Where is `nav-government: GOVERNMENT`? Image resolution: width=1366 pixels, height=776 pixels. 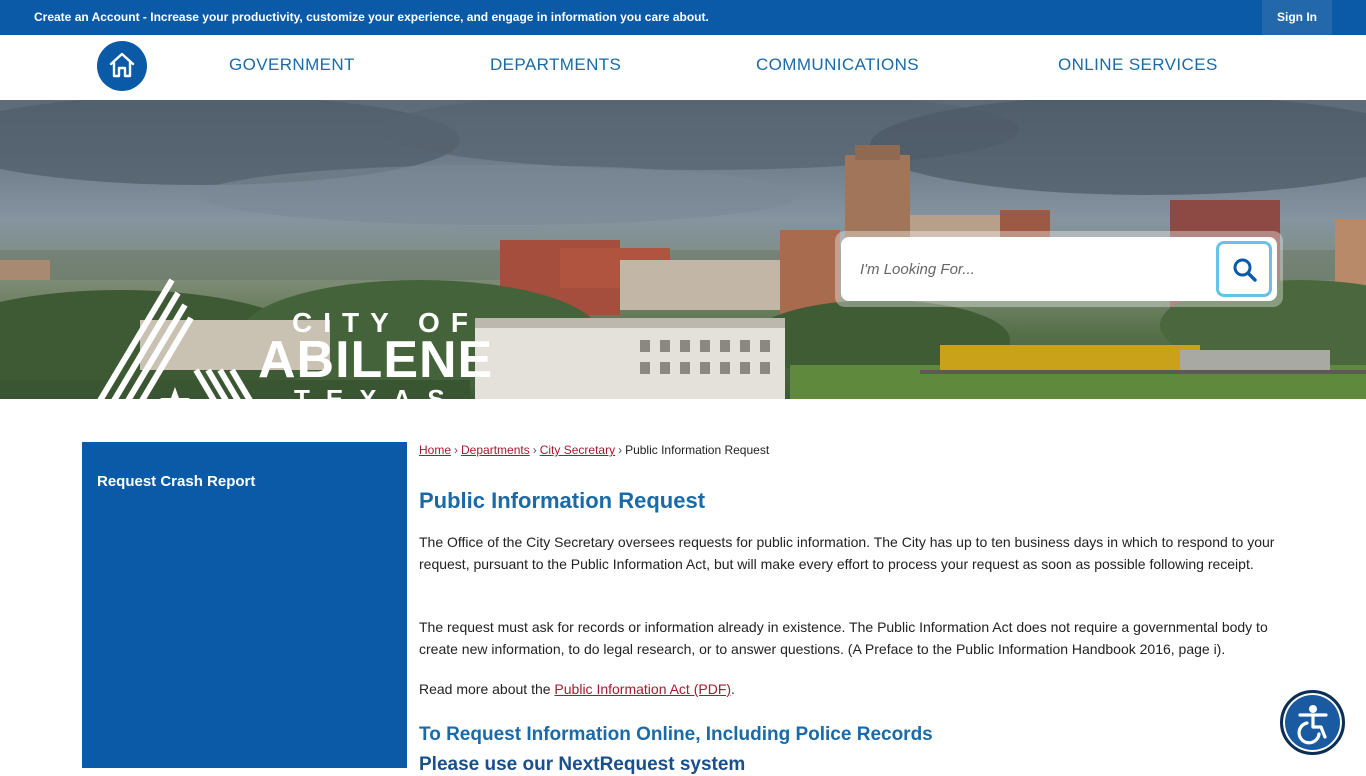
nav-government: GOVERNMENT is located at coordinates (292, 65).